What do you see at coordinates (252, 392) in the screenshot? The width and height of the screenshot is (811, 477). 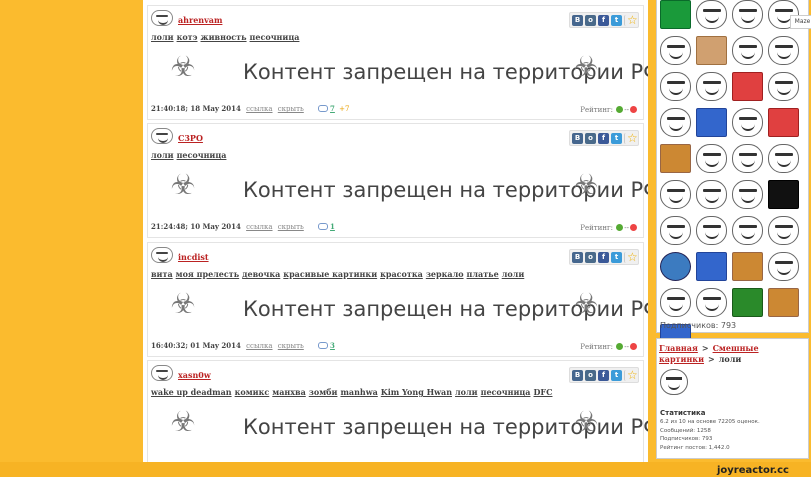 I see `tag-link: комикс` at bounding box center [252, 392].